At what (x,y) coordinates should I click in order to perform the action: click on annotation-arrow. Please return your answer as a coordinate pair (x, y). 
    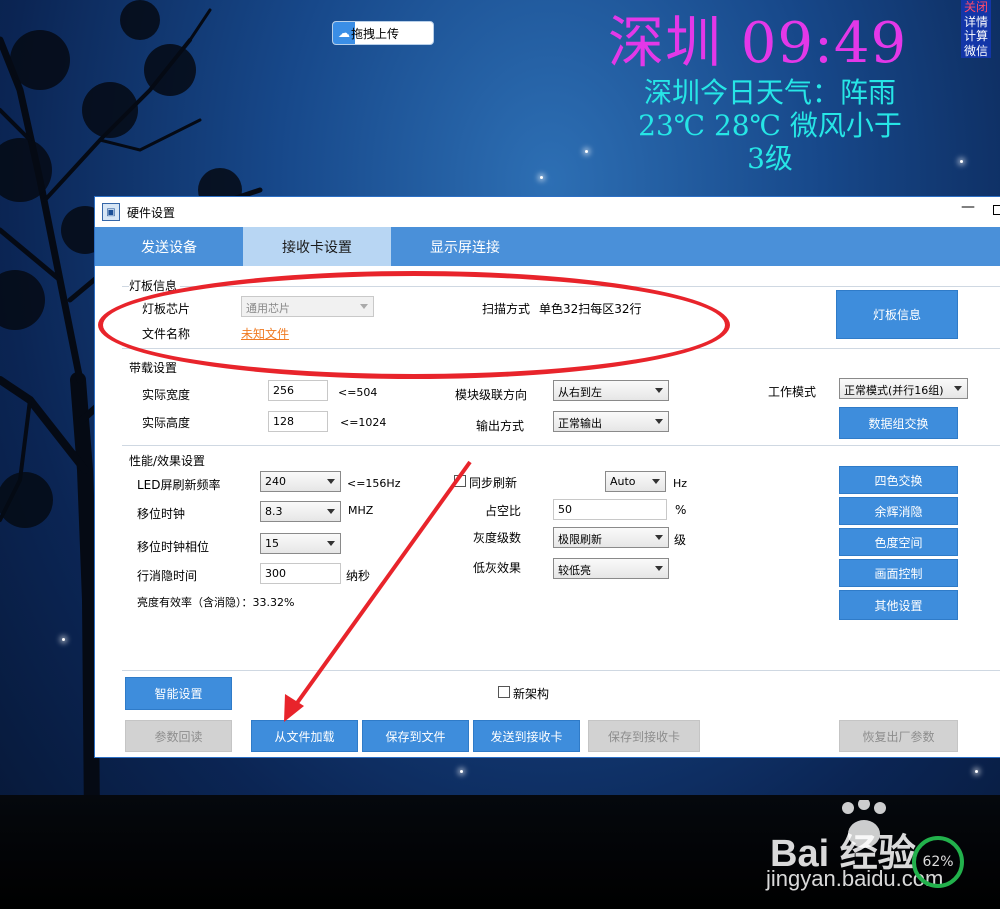
    Looking at the image, I should click on (378, 591).